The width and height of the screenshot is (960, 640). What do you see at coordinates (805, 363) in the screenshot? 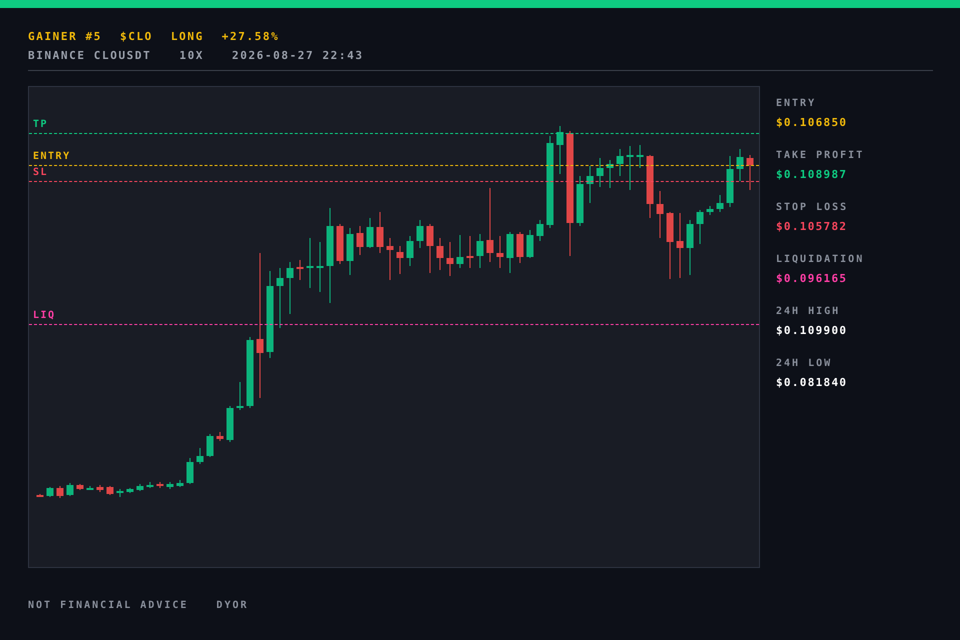
I see `stat-label: 24H LOW` at bounding box center [805, 363].